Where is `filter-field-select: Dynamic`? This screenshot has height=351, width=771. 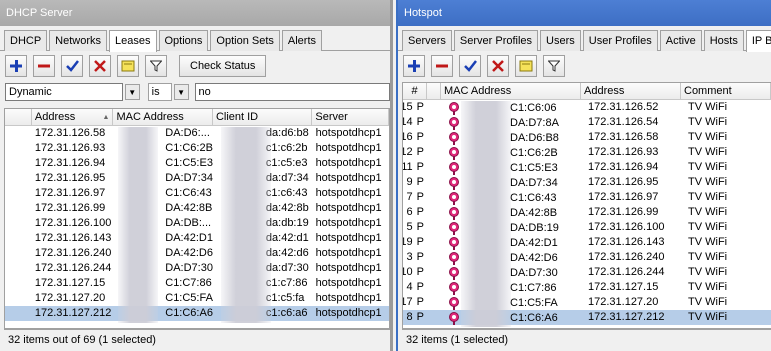 filter-field-select: Dynamic is located at coordinates (64, 92).